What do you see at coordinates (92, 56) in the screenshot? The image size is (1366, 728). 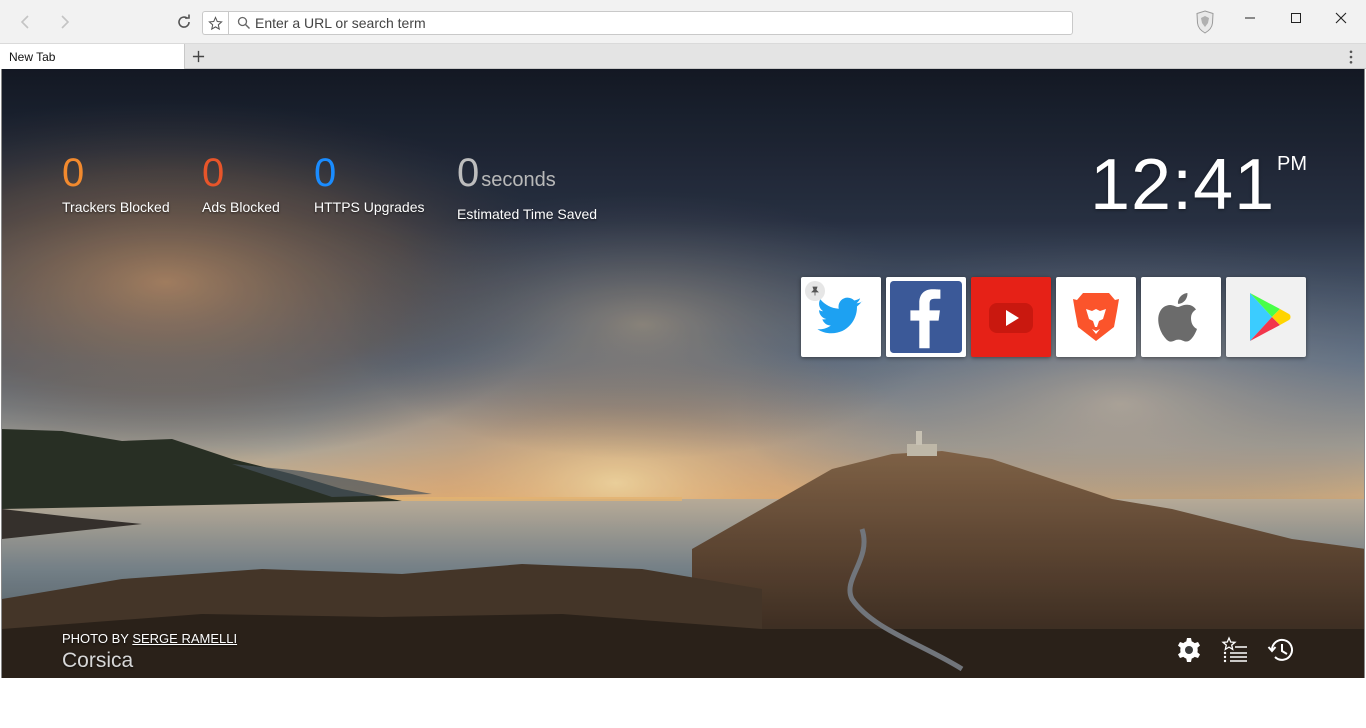 I see `tab-new-tab: New Tab` at bounding box center [92, 56].